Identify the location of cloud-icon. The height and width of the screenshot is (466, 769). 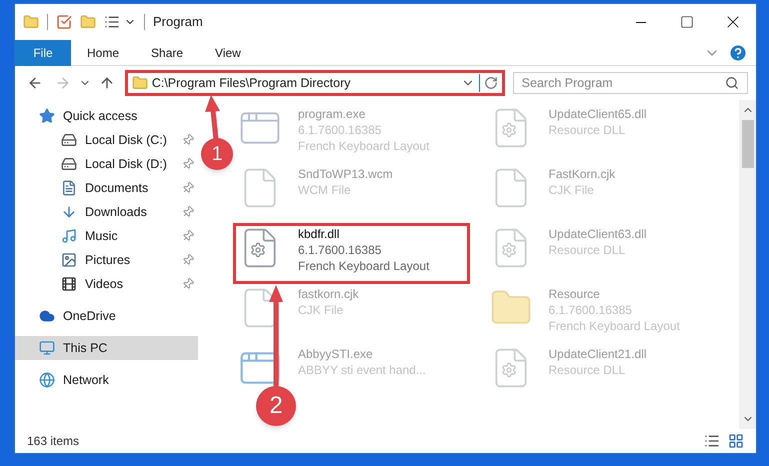
(47, 316).